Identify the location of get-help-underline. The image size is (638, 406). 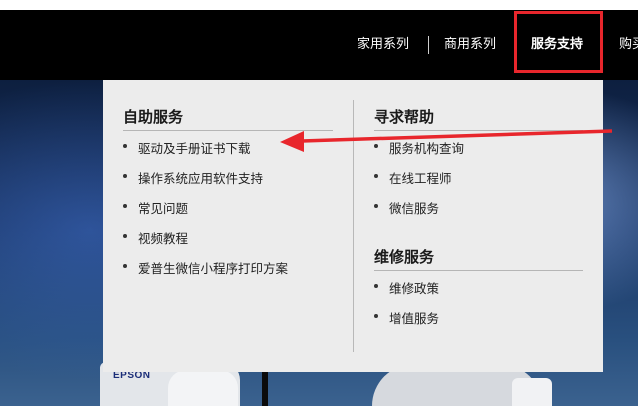
(478, 130).